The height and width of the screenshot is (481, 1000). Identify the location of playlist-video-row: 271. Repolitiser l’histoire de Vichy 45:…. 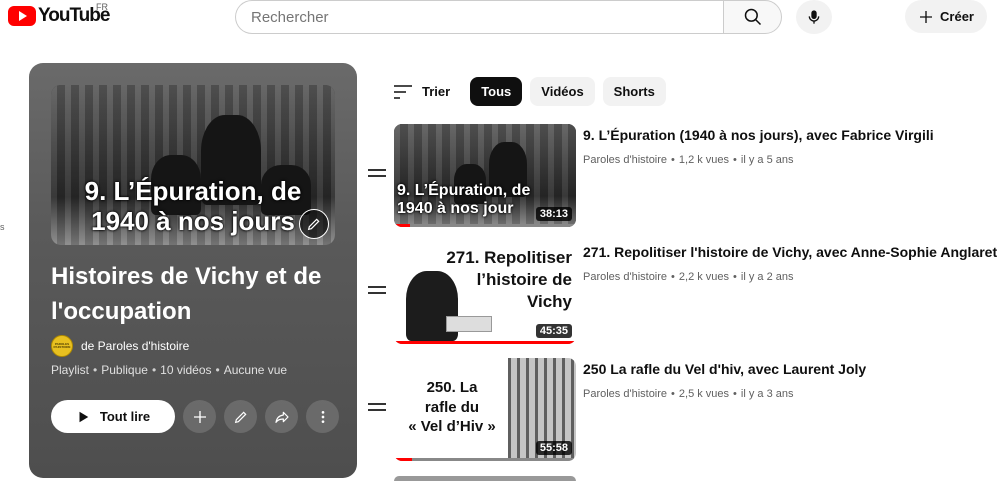
(681, 293).